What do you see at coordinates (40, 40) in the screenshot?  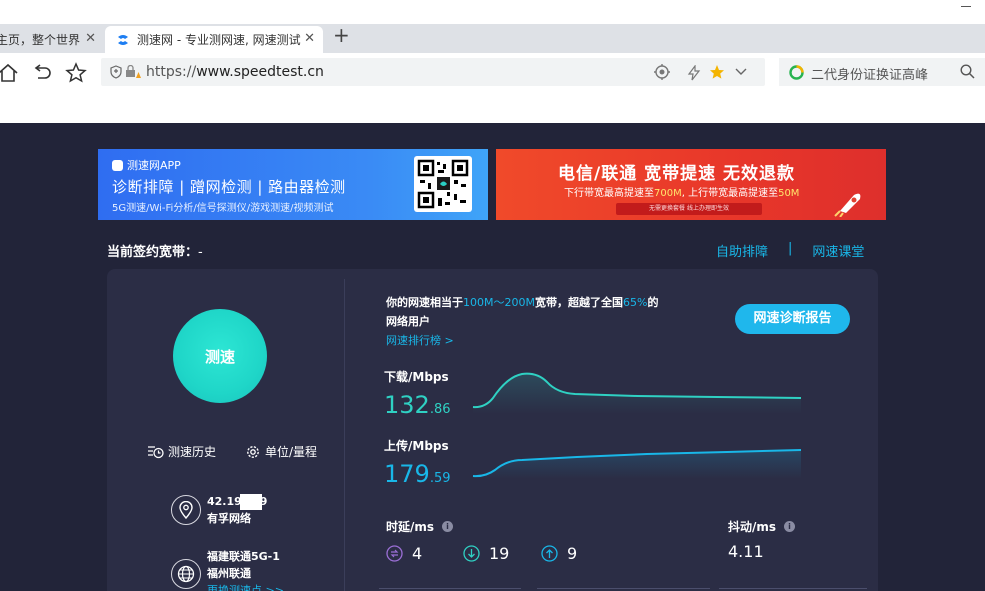 I see `tab-title: 主页，整个世界` at bounding box center [40, 40].